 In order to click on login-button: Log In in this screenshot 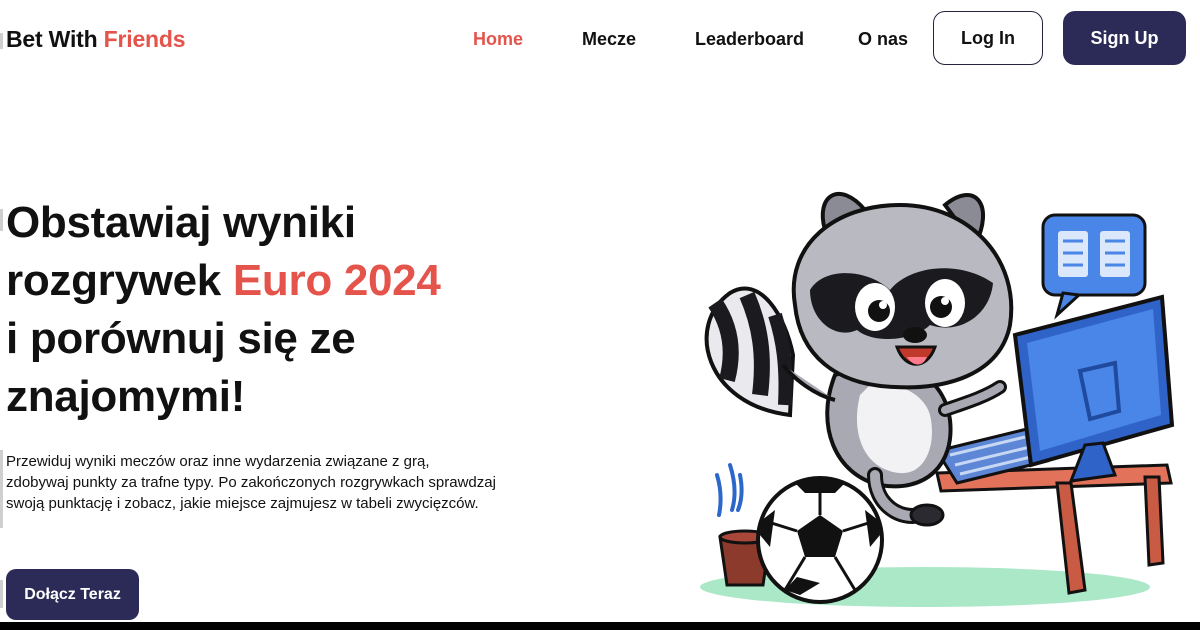, I will do `click(988, 38)`.